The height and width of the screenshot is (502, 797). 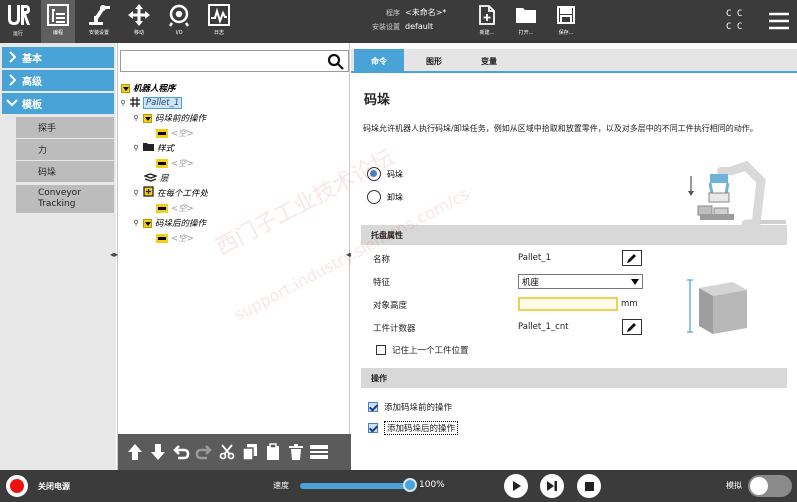 I want to click on operations-header: 操作, so click(x=574, y=378).